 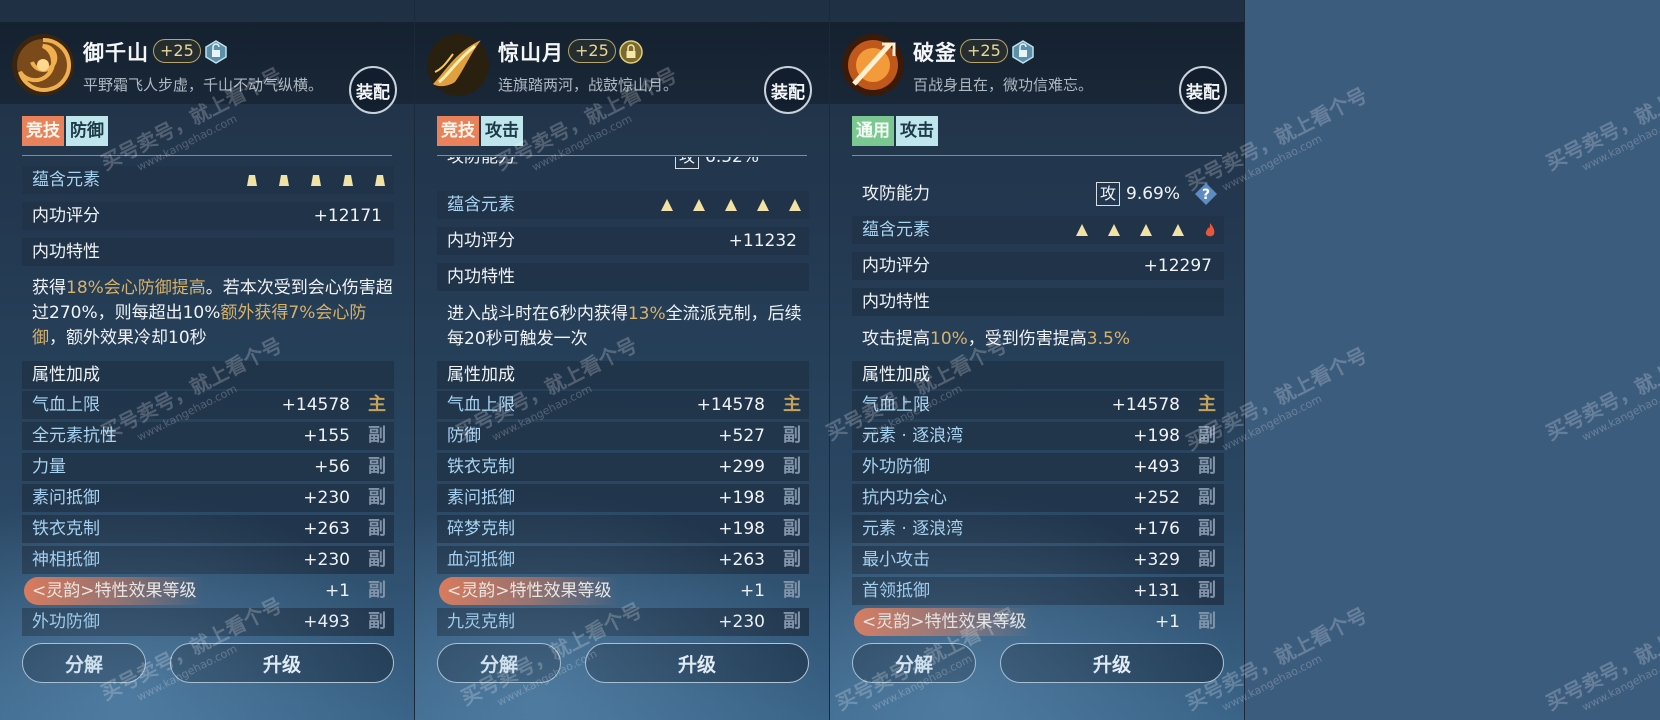 What do you see at coordinates (917, 131) in the screenshot?
I see `tag-type: 攻击` at bounding box center [917, 131].